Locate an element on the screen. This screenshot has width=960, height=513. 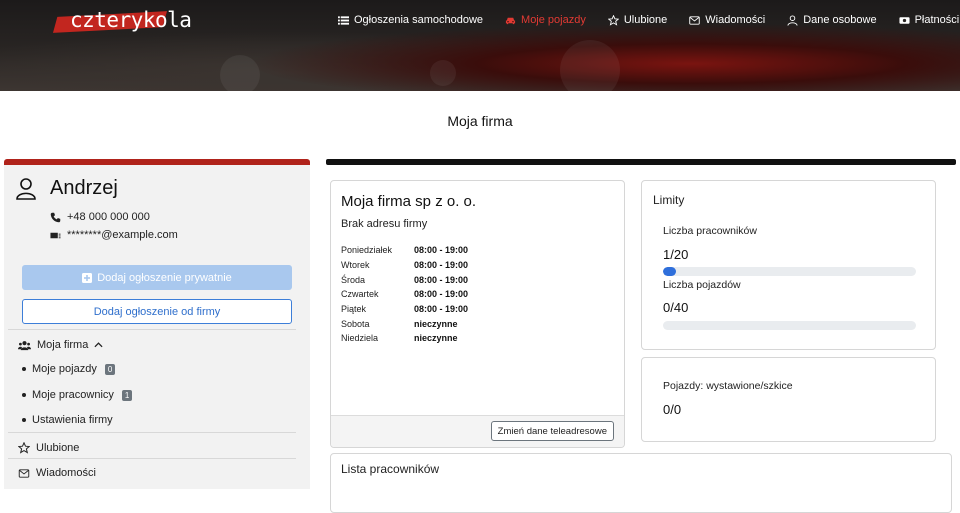
car-icon is located at coordinates (510, 20).